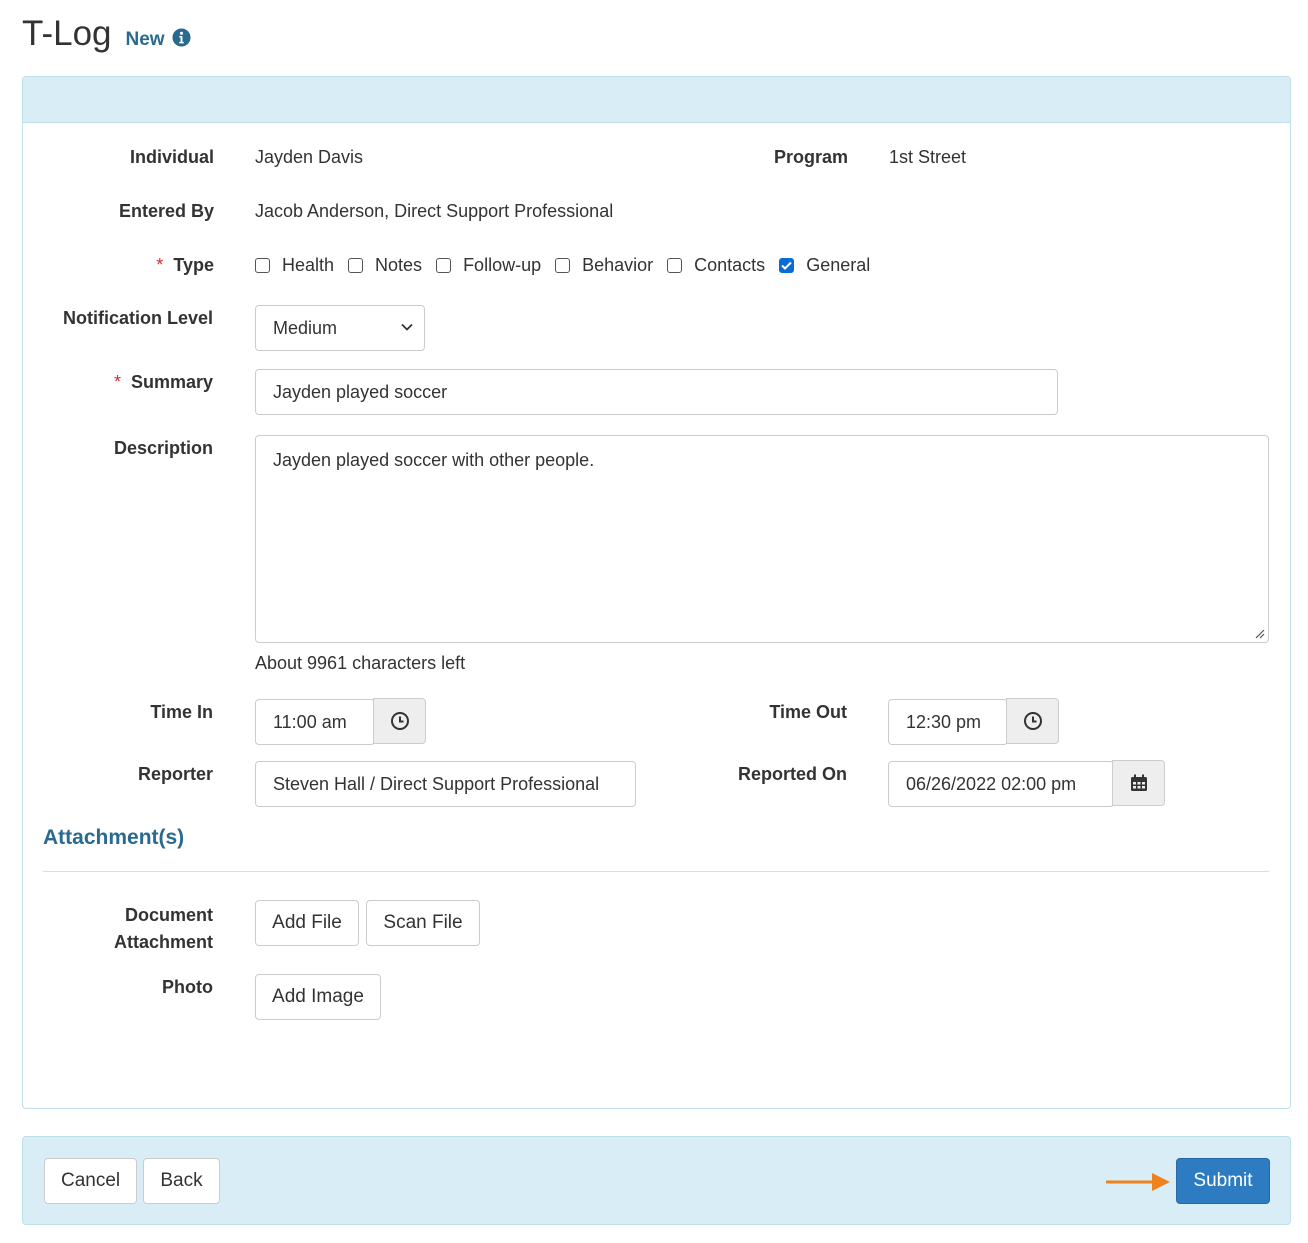 This screenshot has width=1308, height=1243. Describe the element at coordinates (1138, 1182) in the screenshot. I see `arrow-right-icon` at that location.